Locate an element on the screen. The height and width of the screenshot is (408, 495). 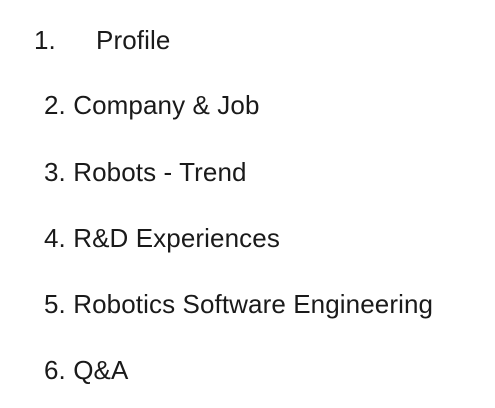
list-item-number: 5. is located at coordinates (55, 304).